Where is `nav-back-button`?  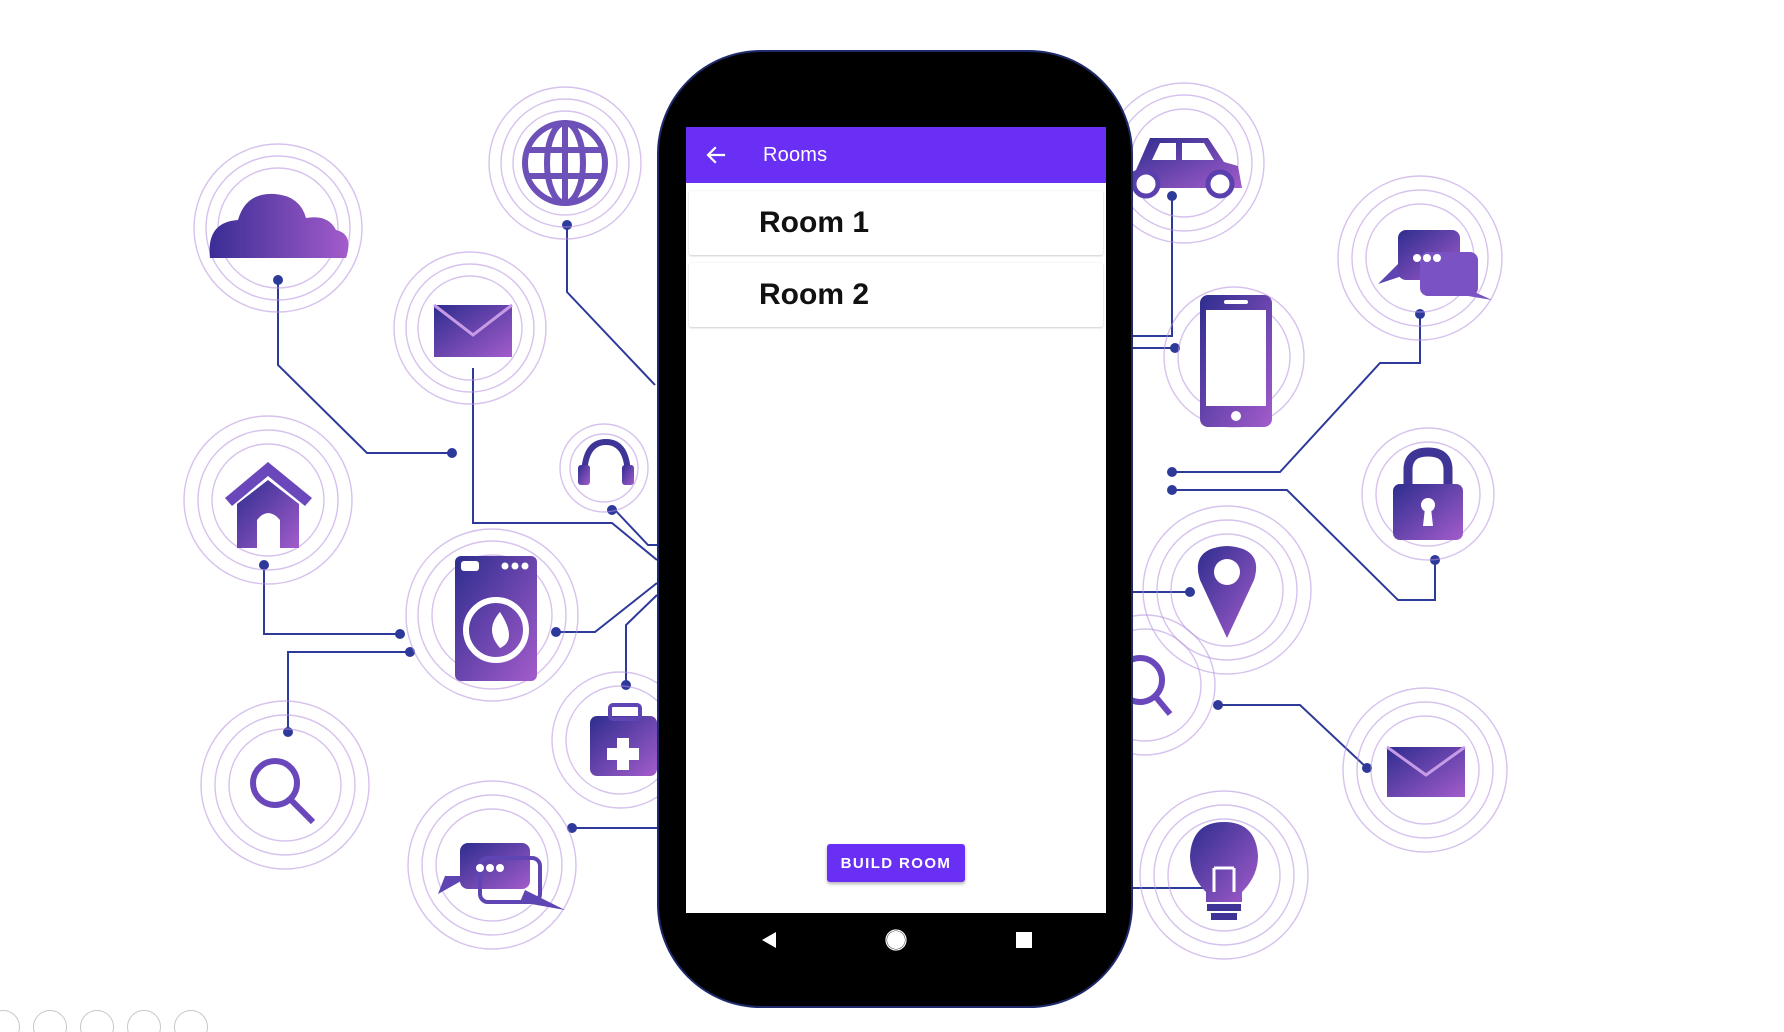 nav-back-button is located at coordinates (769, 940).